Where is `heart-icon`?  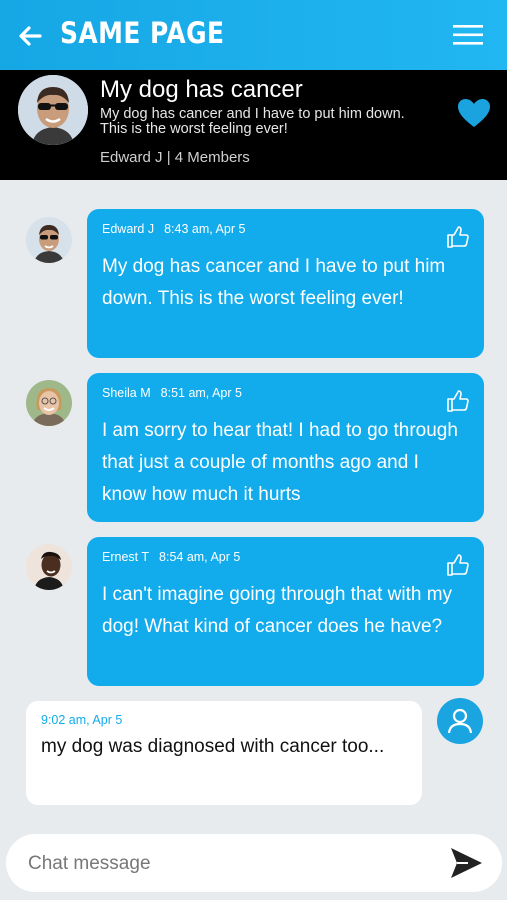
heart-icon is located at coordinates (474, 113).